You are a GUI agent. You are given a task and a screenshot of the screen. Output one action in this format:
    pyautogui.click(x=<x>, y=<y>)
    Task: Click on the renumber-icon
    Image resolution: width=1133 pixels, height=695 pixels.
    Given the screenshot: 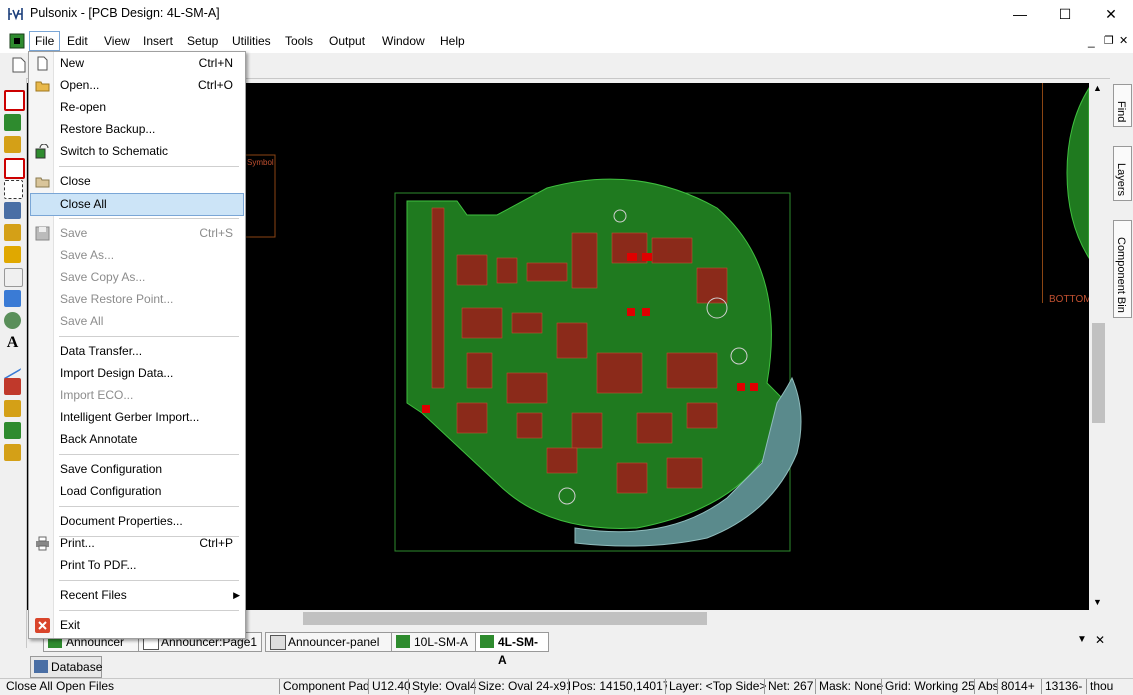 What is the action you would take?
    pyautogui.click(x=12, y=452)
    